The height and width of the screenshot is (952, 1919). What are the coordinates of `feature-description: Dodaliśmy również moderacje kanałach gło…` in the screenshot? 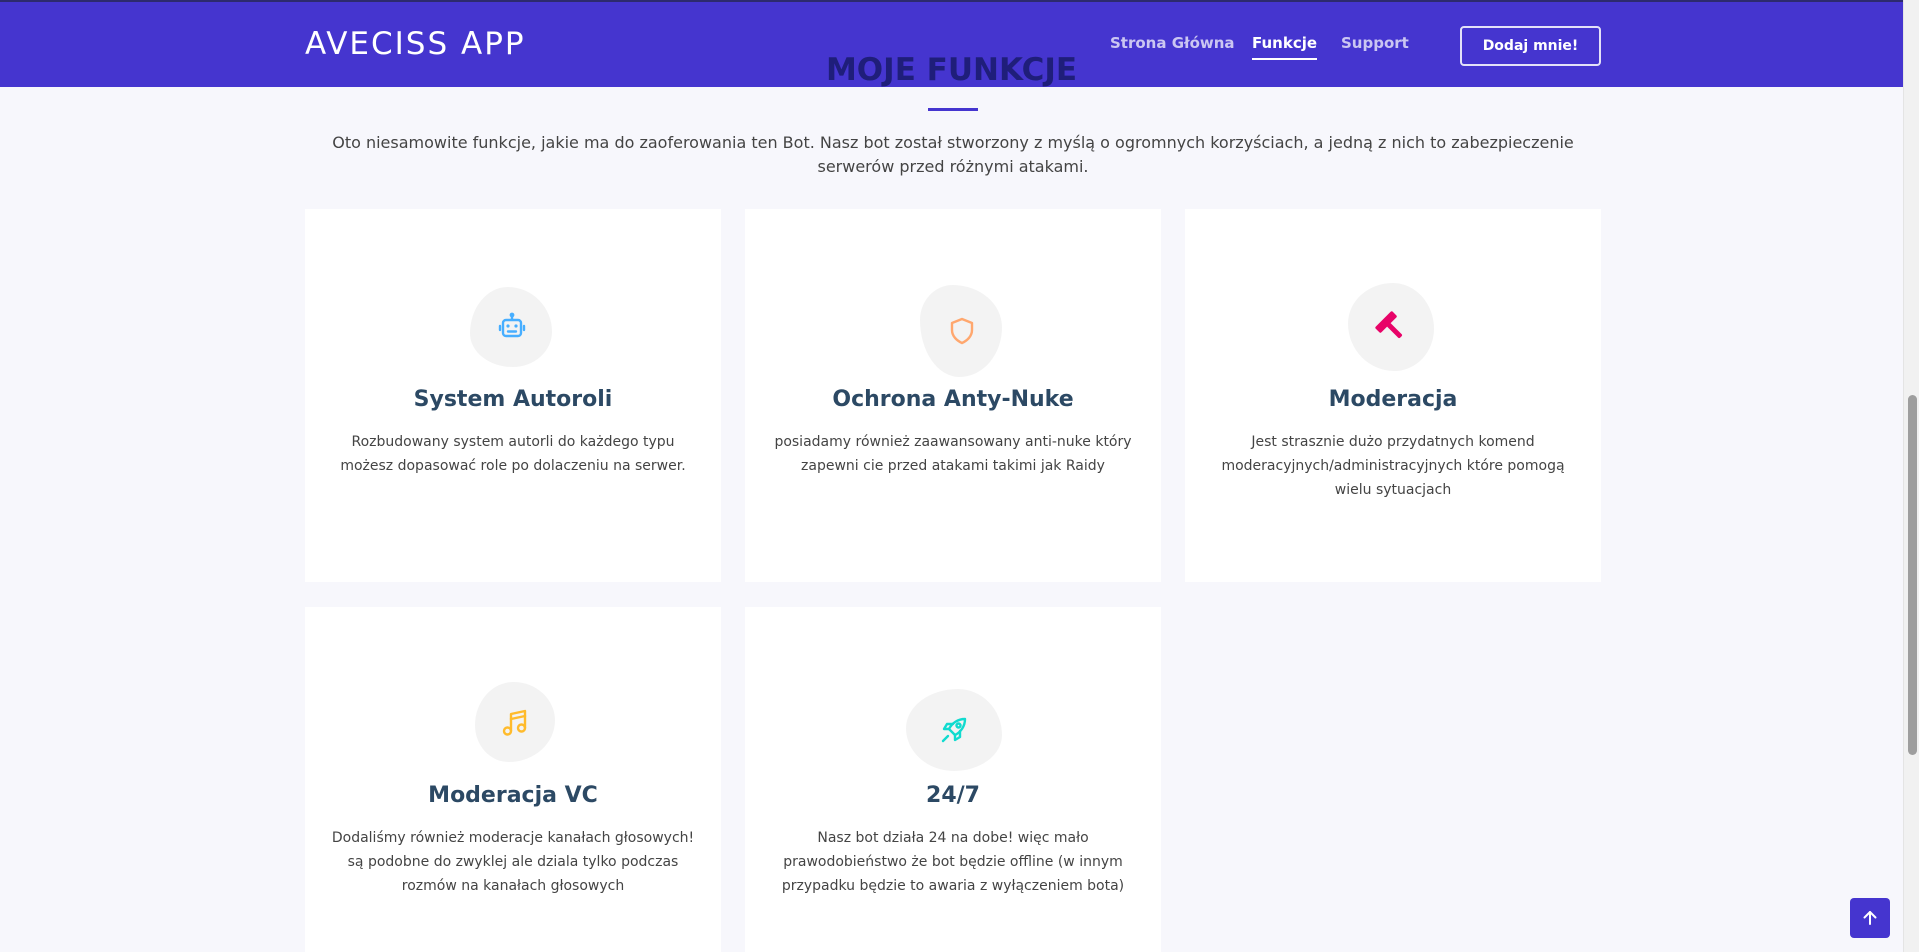 It's located at (513, 862).